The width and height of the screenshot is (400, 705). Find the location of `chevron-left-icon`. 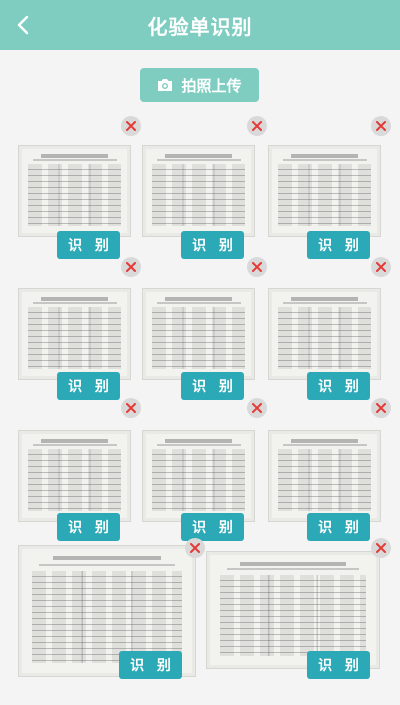

chevron-left-icon is located at coordinates (23, 25).